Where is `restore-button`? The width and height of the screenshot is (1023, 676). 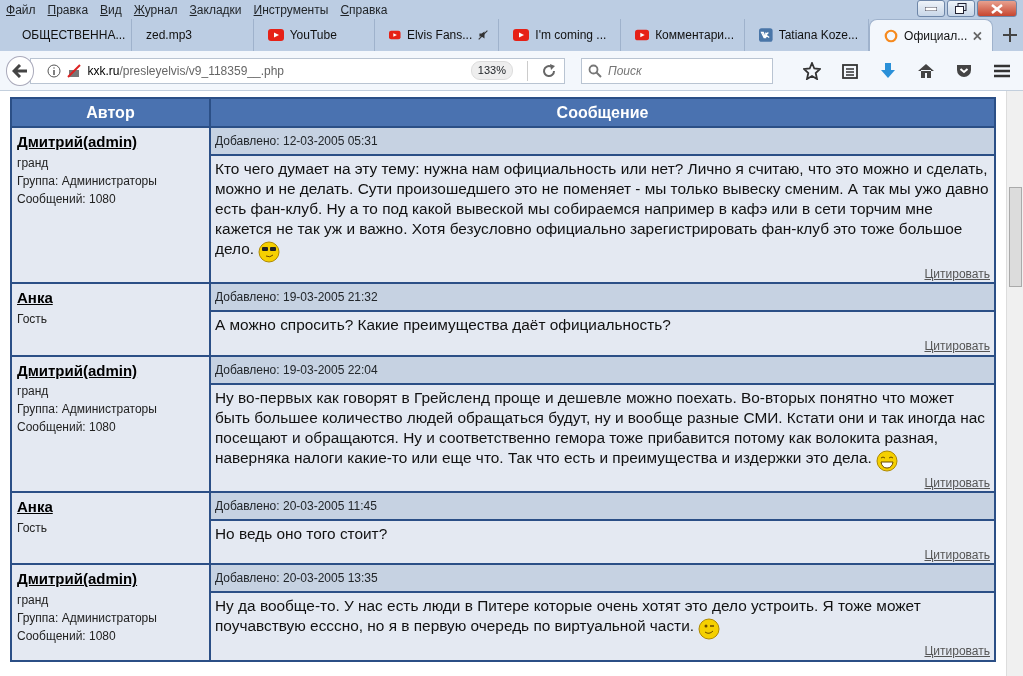
restore-button is located at coordinates (961, 8).